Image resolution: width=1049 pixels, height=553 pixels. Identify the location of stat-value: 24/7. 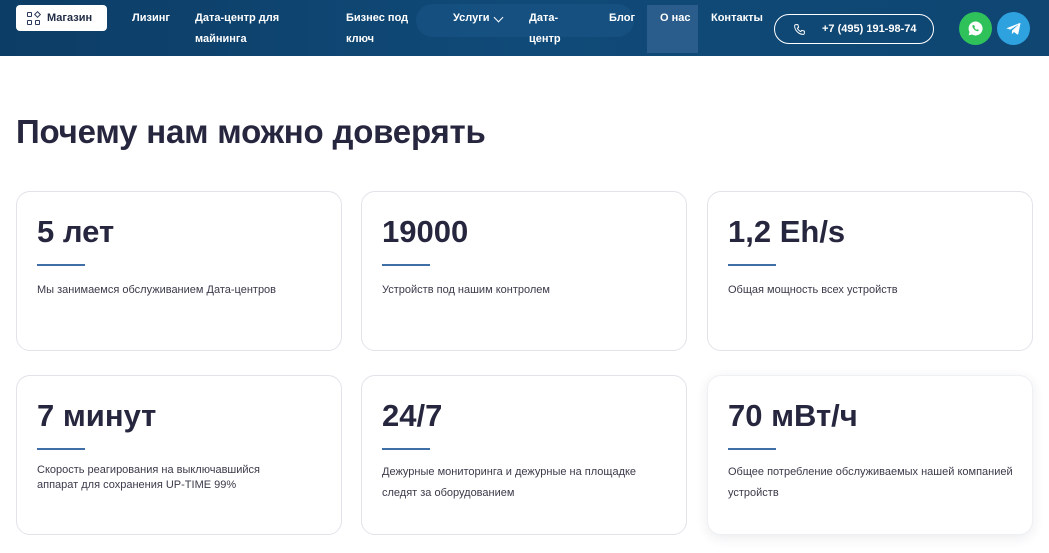
(412, 415).